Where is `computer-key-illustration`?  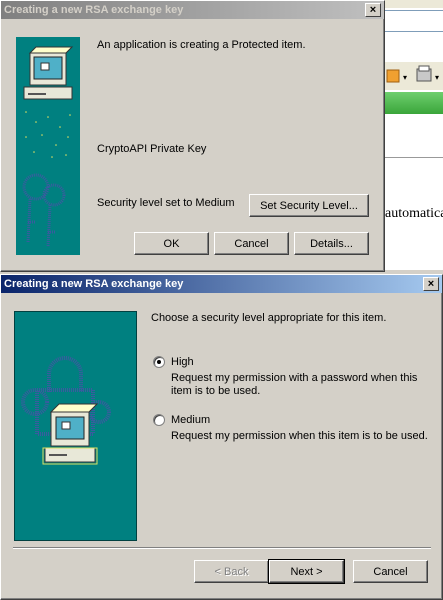 computer-key-illustration is located at coordinates (48, 147).